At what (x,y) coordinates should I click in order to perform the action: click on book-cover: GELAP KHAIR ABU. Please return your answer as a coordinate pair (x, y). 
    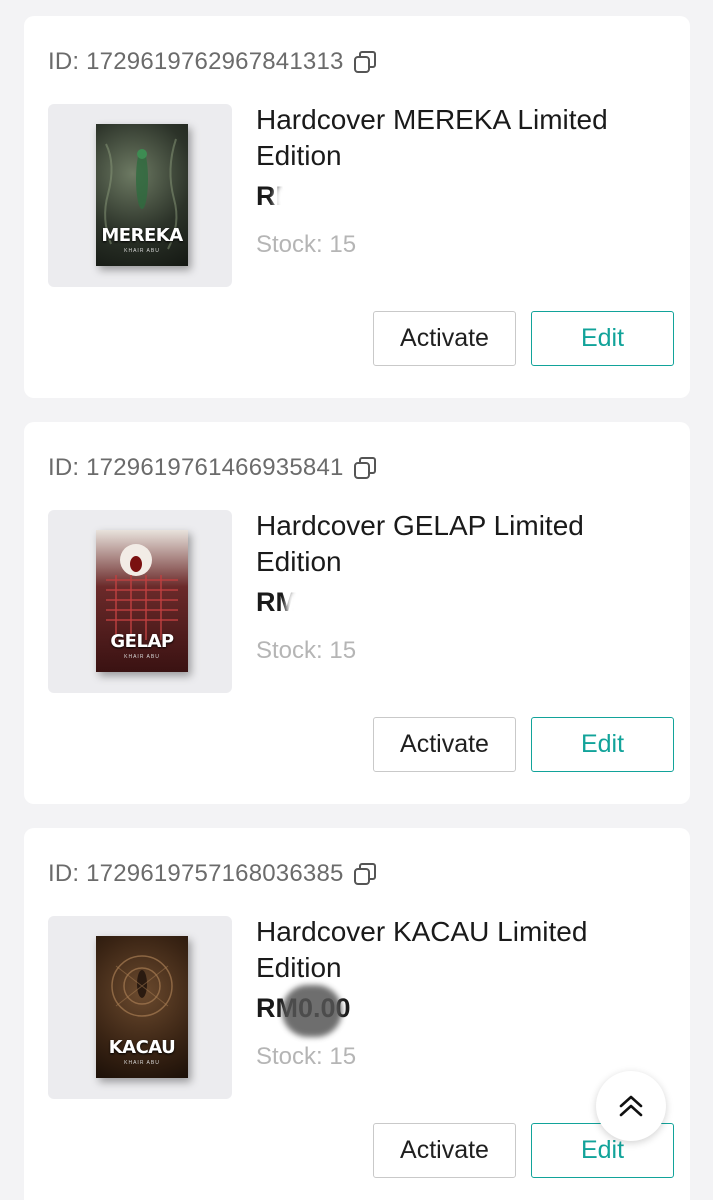
    Looking at the image, I should click on (142, 601).